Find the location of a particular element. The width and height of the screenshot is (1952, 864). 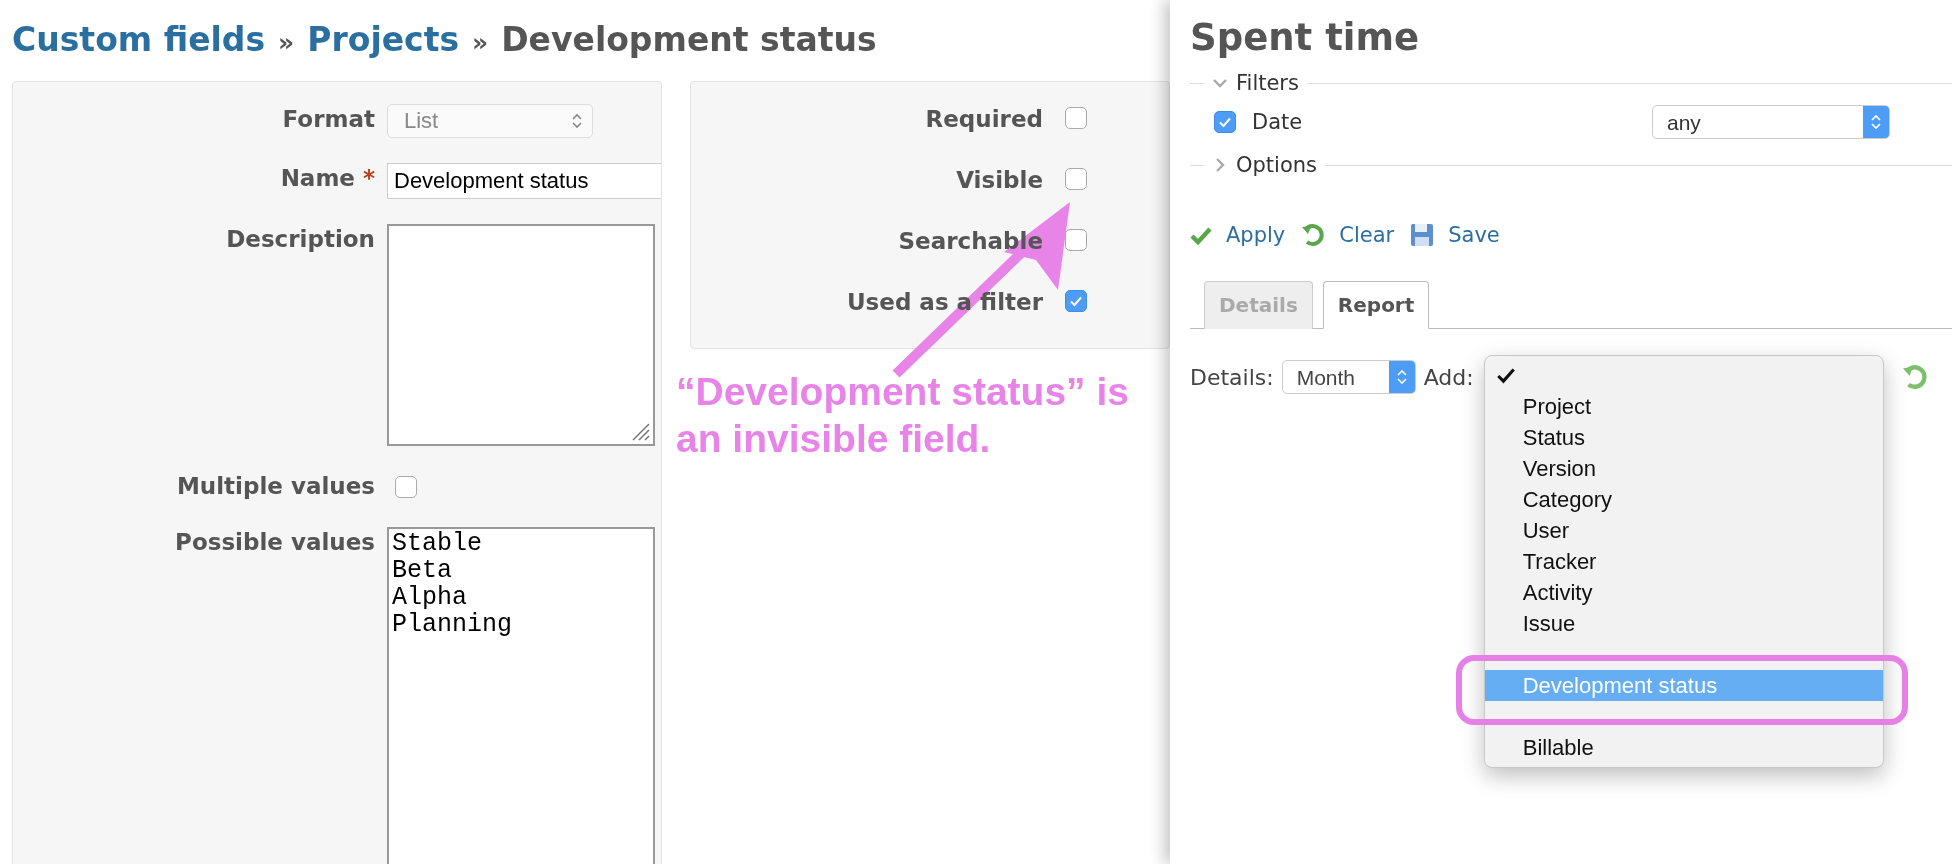

field-label: Name * is located at coordinates (327, 177).